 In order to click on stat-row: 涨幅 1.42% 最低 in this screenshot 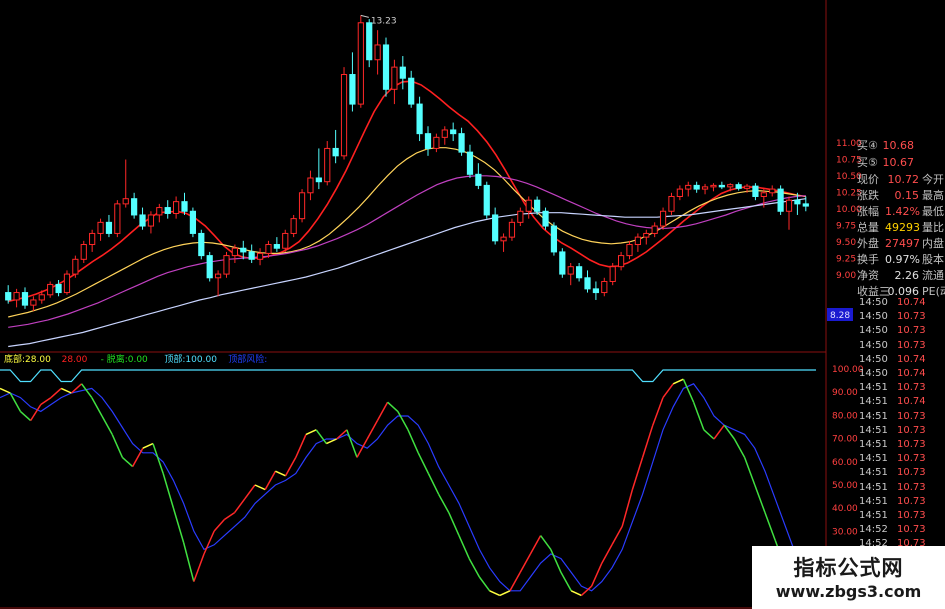, I will do `click(900, 212)`.